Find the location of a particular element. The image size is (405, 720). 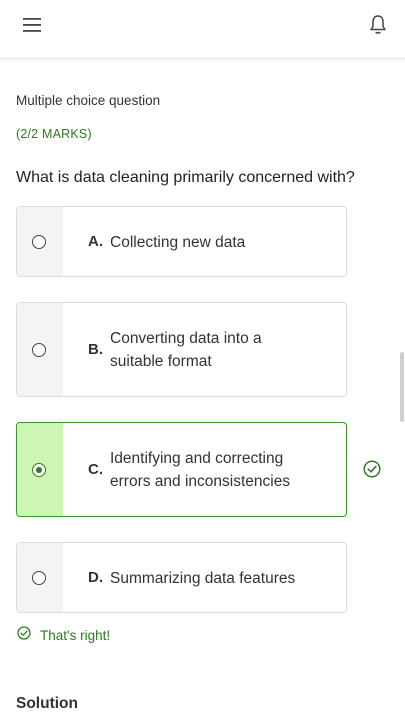

bell-icon is located at coordinates (378, 25).